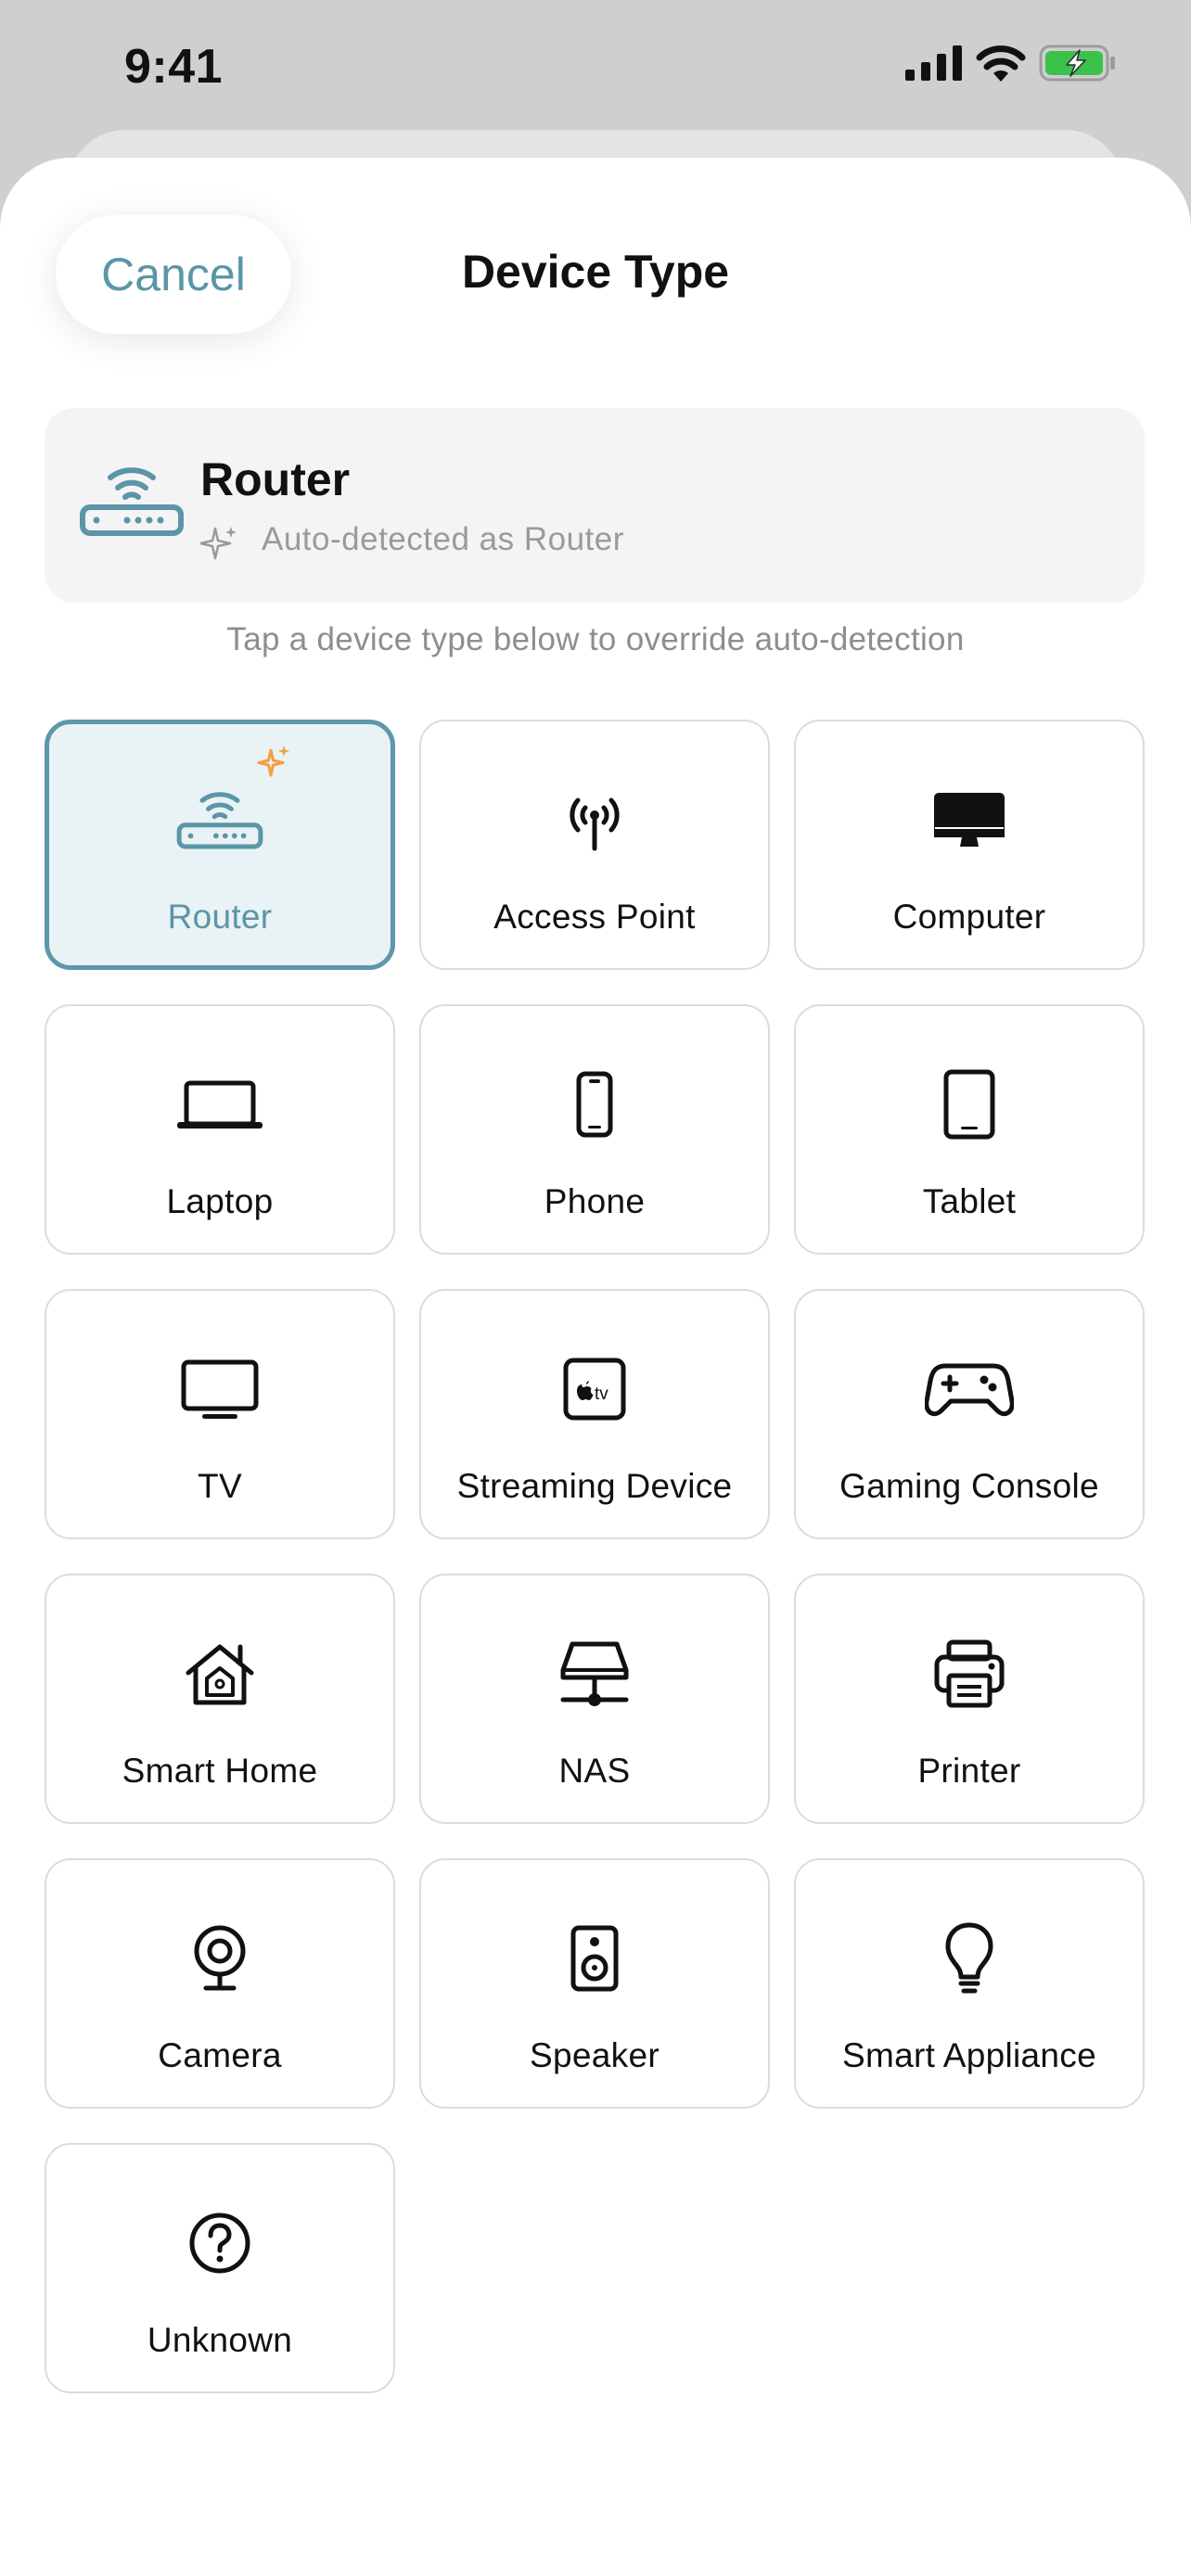 This screenshot has height=2576, width=1191. What do you see at coordinates (970, 1201) in the screenshot?
I see `device-tile-label: Tablet` at bounding box center [970, 1201].